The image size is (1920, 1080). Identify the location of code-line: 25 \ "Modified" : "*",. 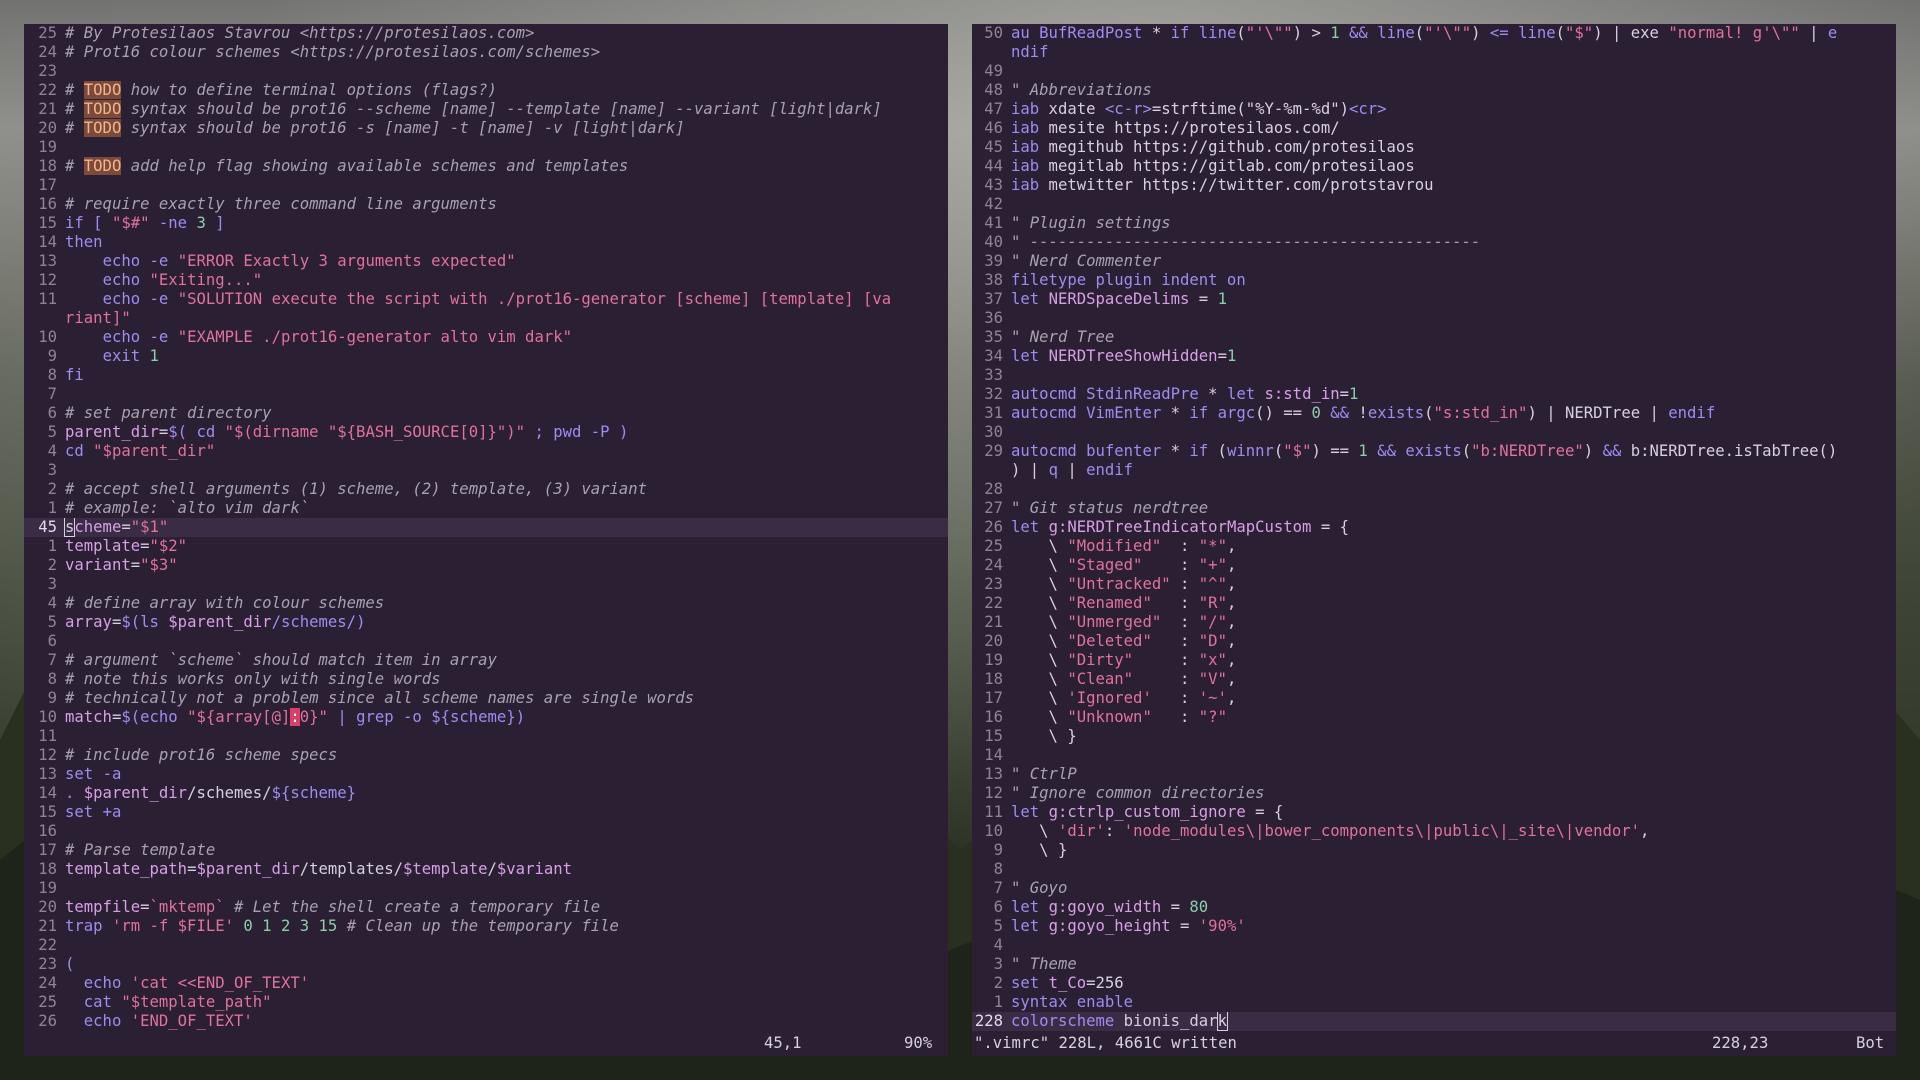
(1434, 546).